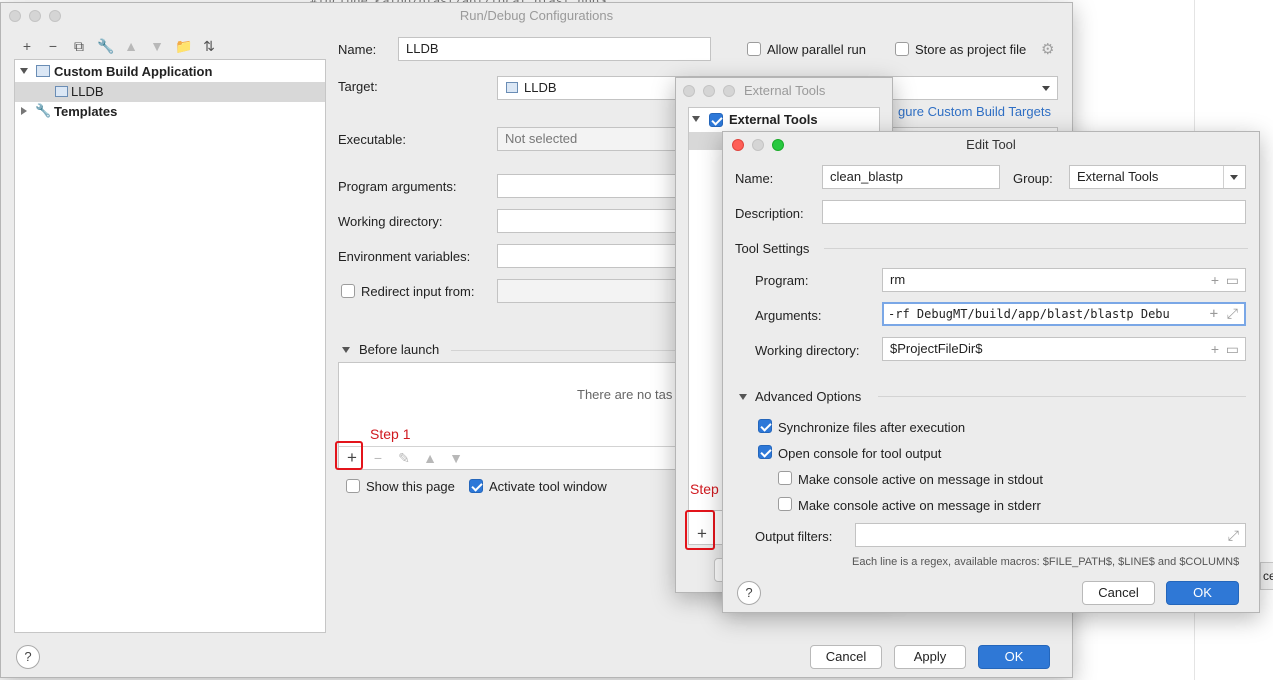 The width and height of the screenshot is (1273, 680). Describe the element at coordinates (1050, 535) in the screenshot. I see `output-filters-input: ⤢` at that location.